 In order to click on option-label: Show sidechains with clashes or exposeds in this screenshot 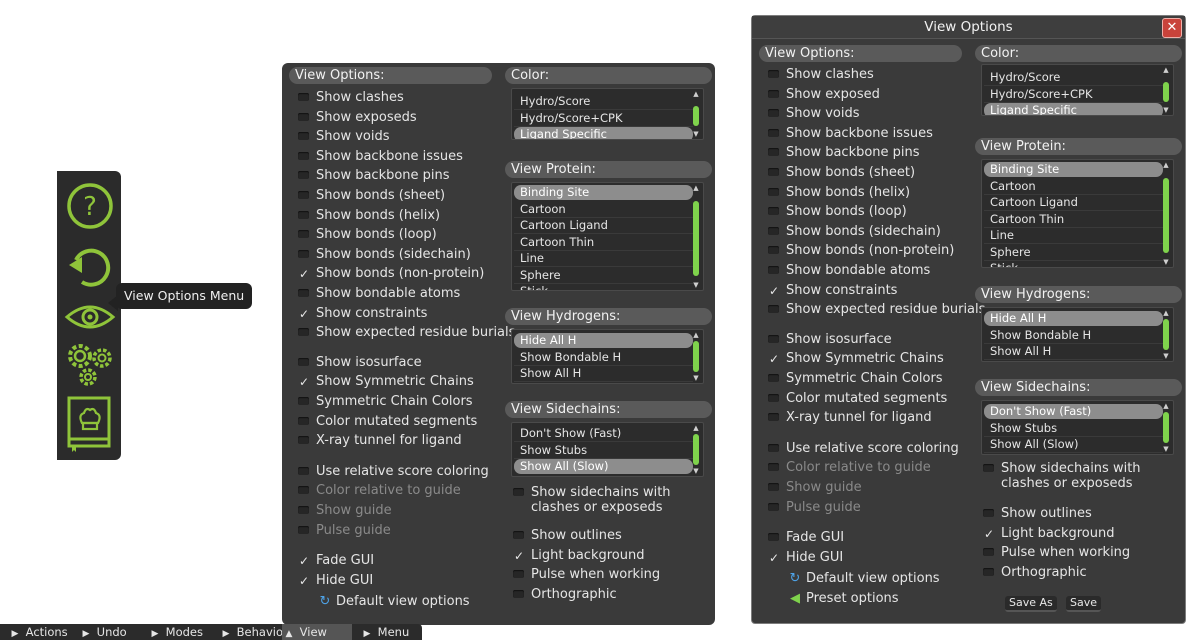, I will do `click(601, 500)`.